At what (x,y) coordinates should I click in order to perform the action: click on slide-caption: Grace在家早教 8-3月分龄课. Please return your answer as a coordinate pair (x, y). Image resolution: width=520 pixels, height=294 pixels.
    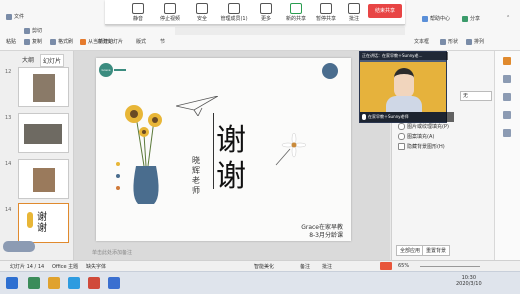
    Looking at the image, I should click on (315, 232).